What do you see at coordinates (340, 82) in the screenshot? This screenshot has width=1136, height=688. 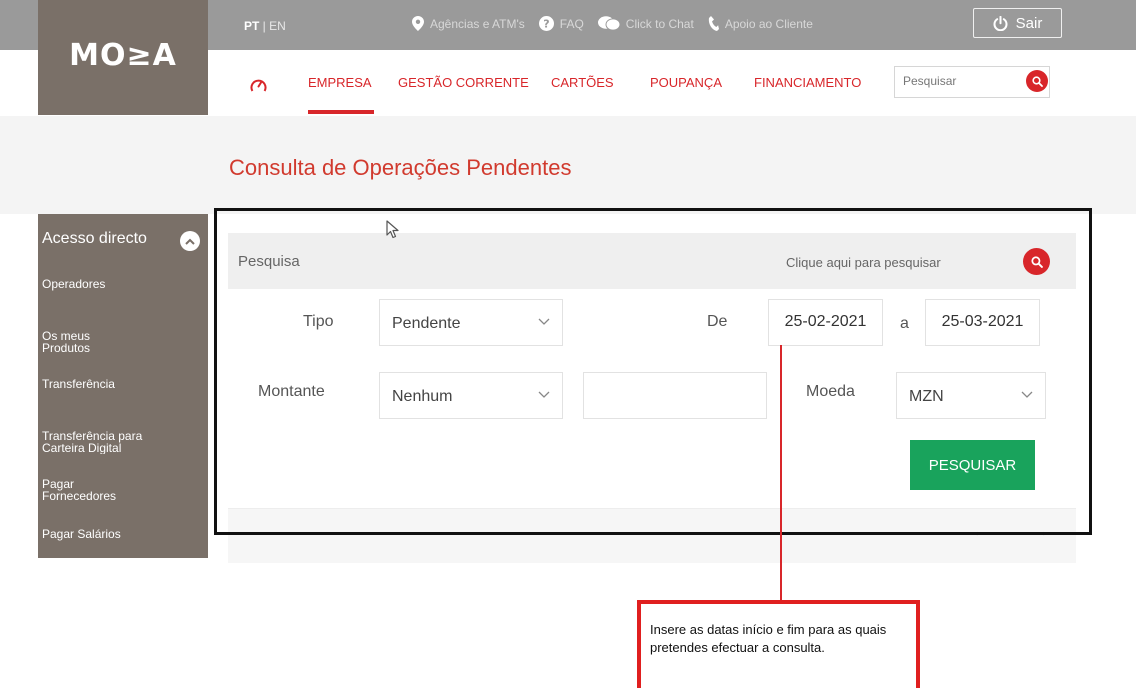 I see `nav-empresa: EMPRESA` at bounding box center [340, 82].